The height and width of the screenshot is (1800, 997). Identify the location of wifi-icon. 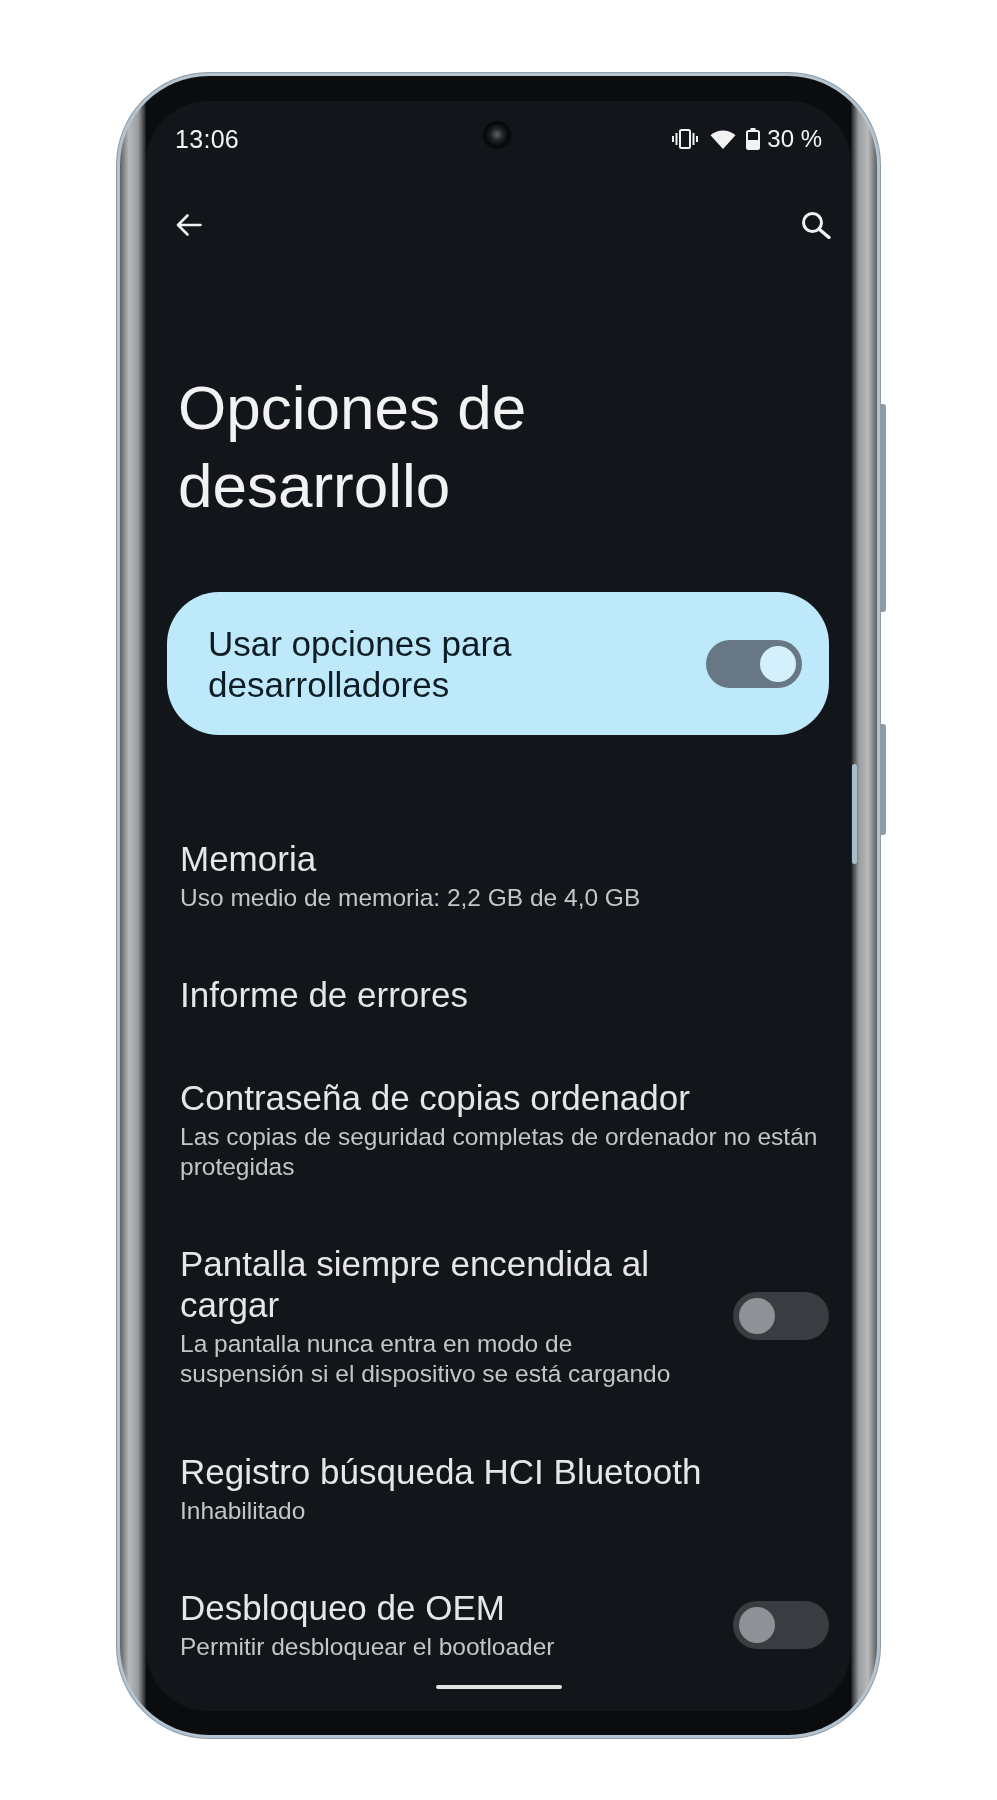
(723, 139).